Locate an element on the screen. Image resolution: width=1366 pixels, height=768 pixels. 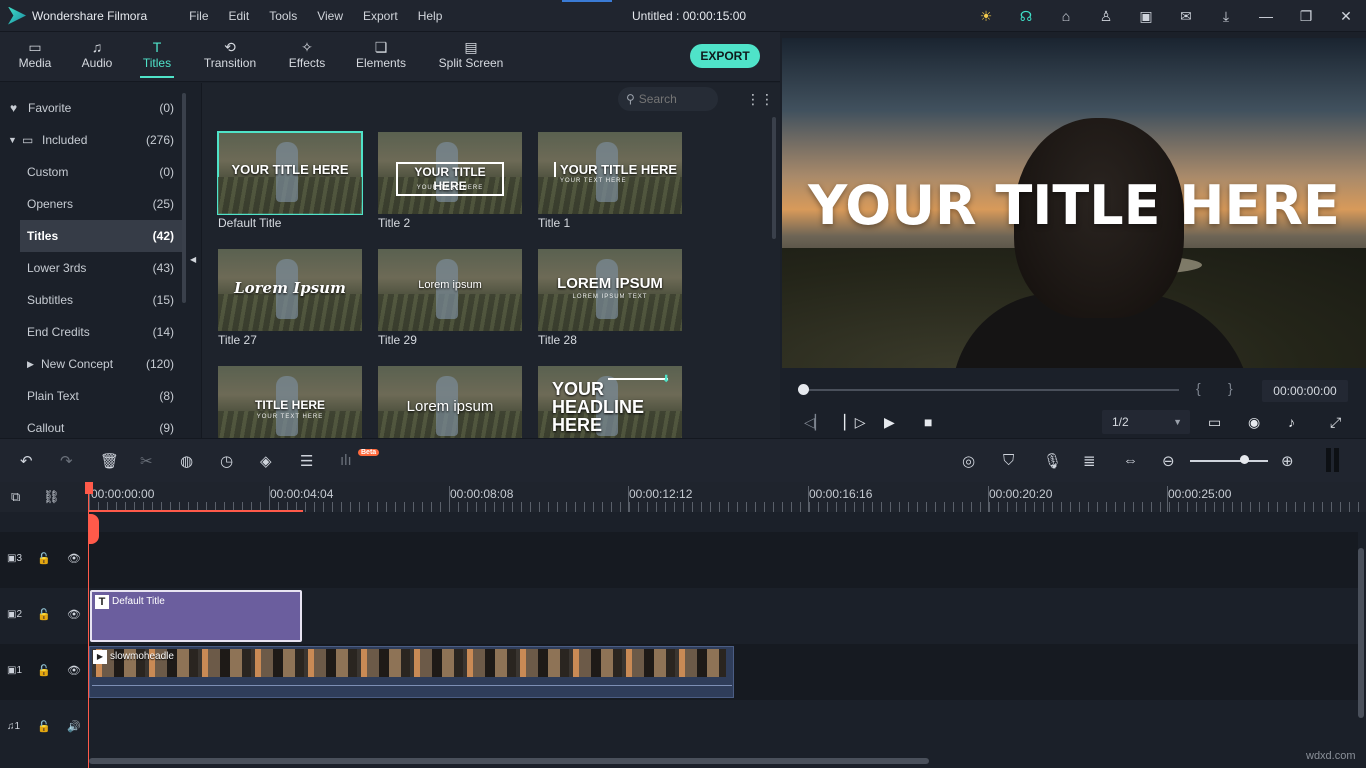
menu-edit: Edit is located at coordinates (239, 16).